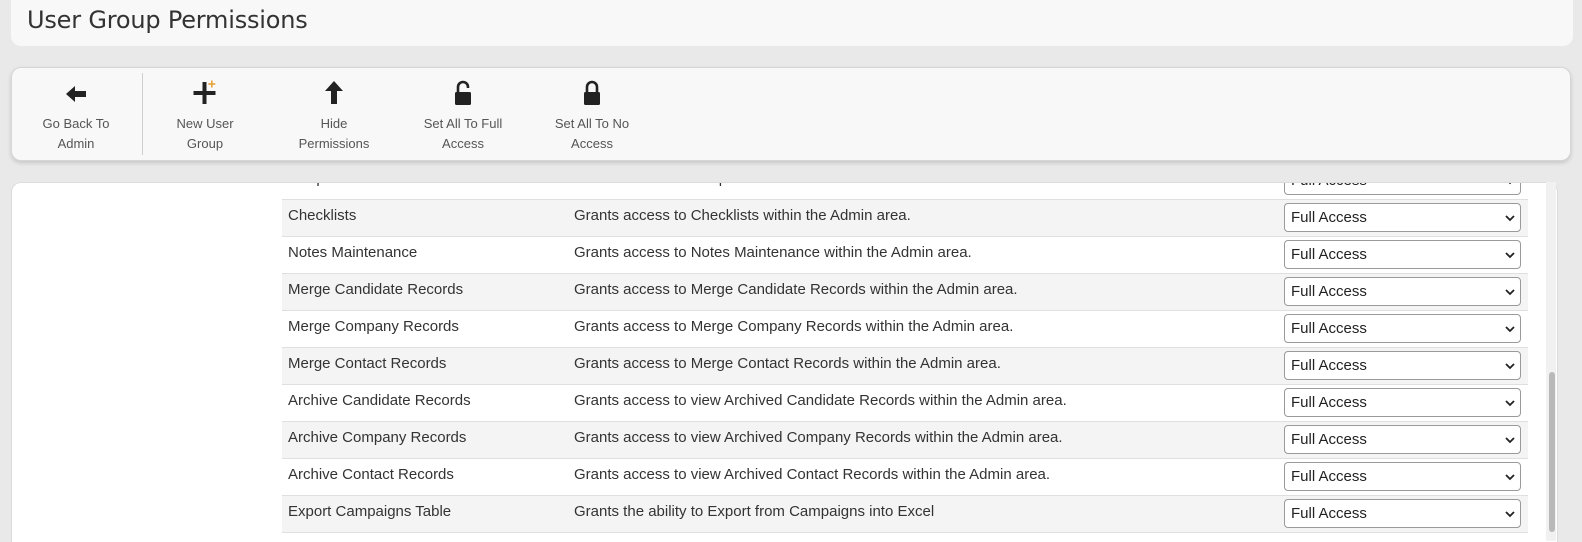  I want to click on toolbar-divider, so click(142, 114).